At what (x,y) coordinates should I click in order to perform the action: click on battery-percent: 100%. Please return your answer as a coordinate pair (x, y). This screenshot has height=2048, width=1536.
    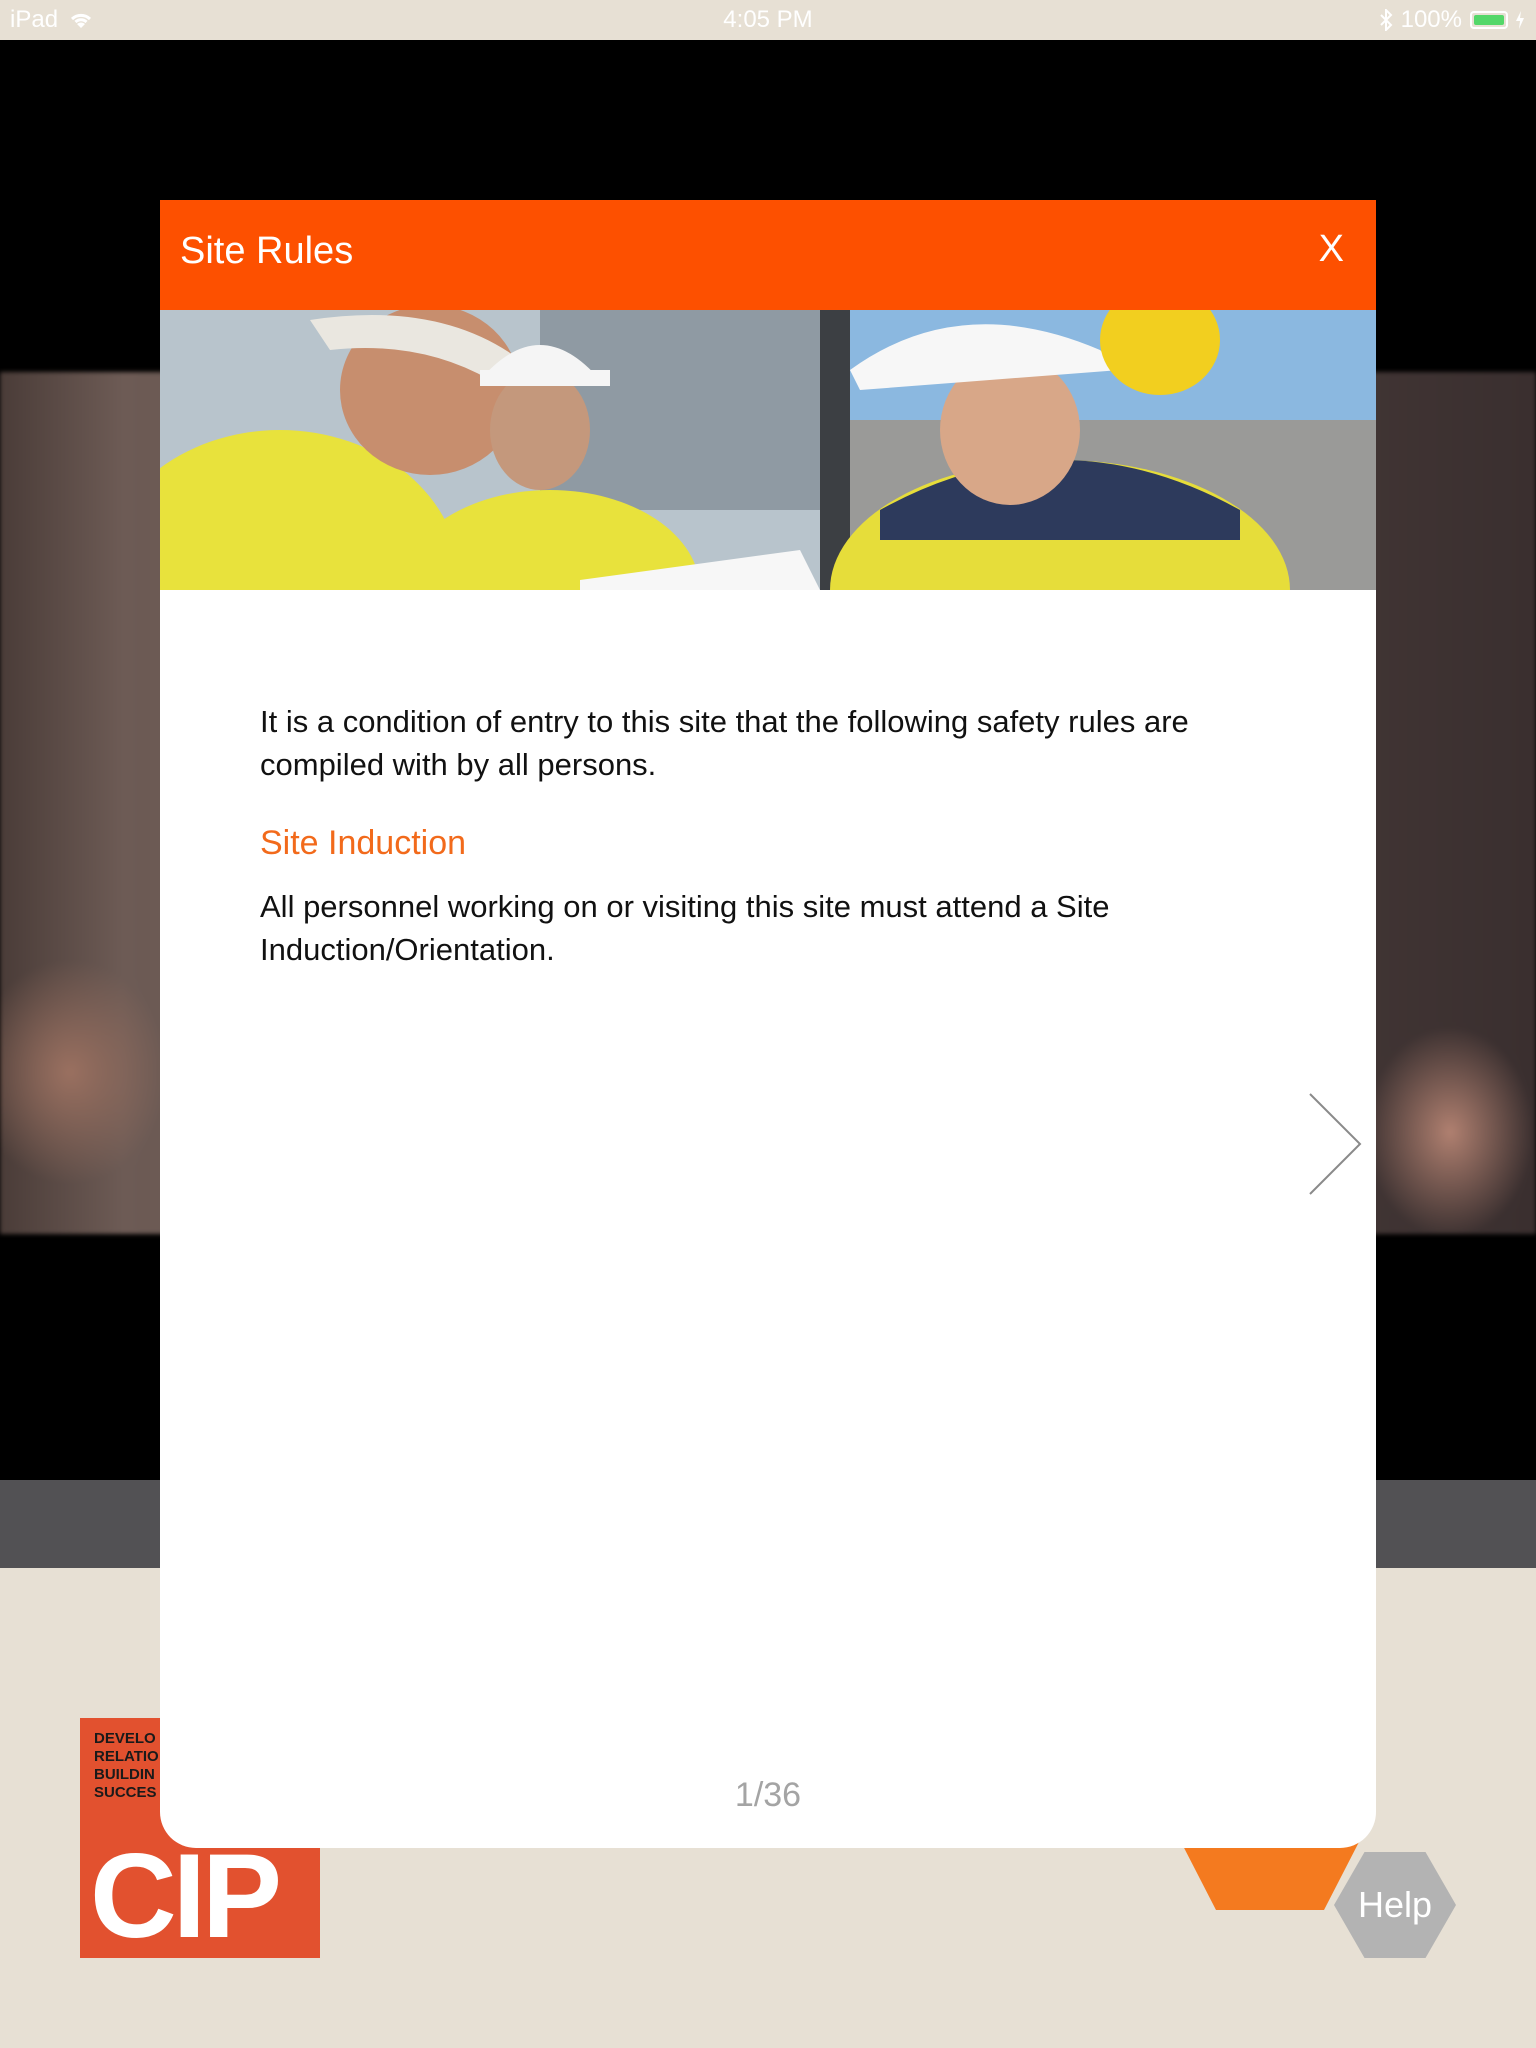
    Looking at the image, I should click on (1431, 19).